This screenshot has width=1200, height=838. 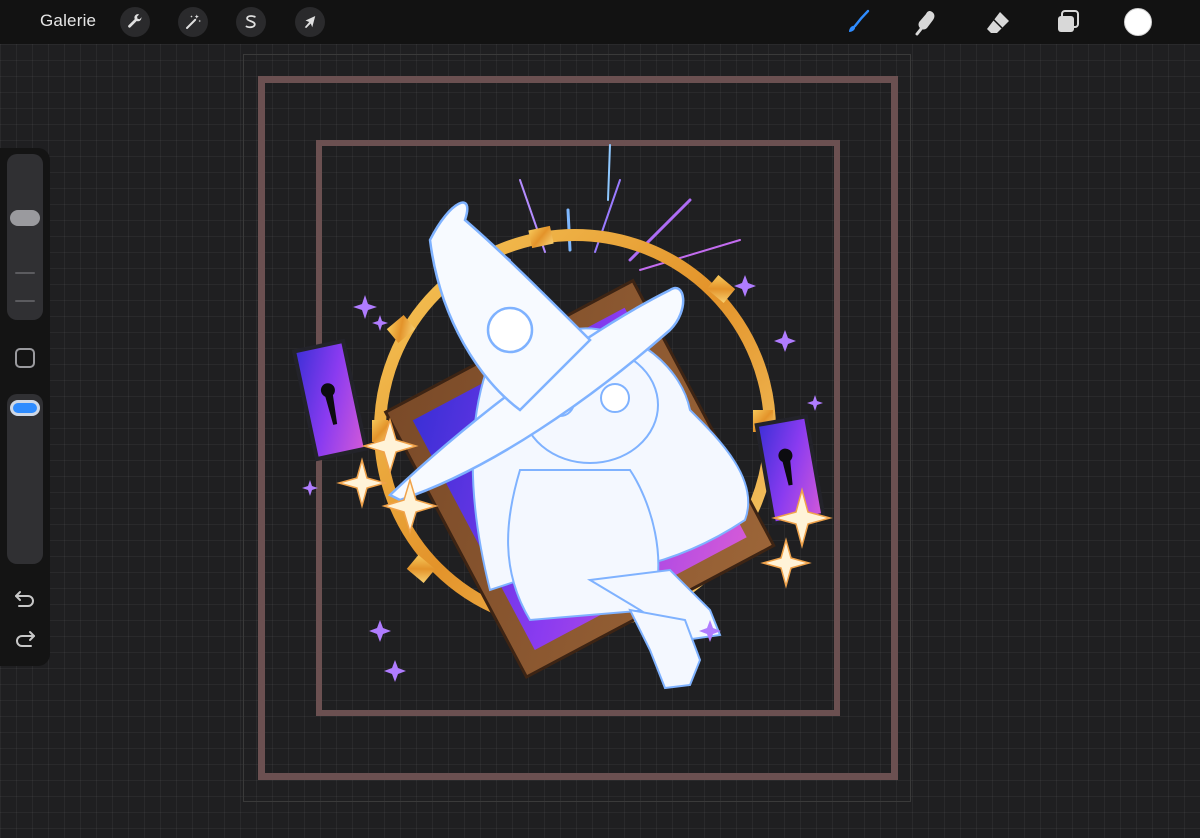 What do you see at coordinates (25, 479) in the screenshot?
I see `opacity-slider` at bounding box center [25, 479].